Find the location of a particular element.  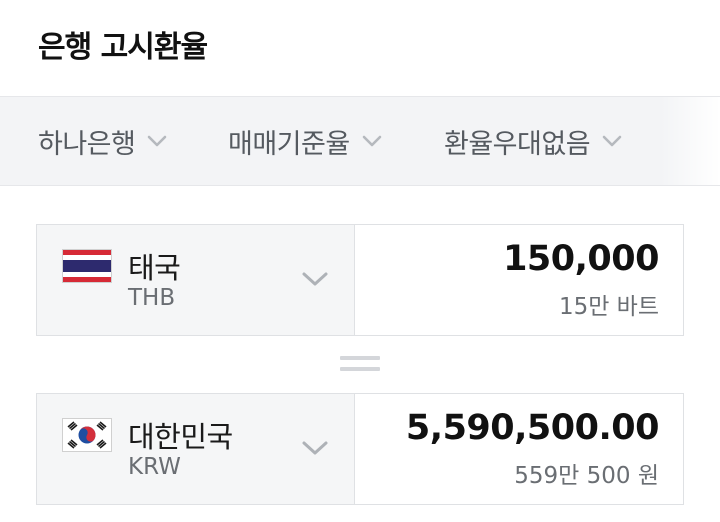

to-amount-words: 559만 500 원 is located at coordinates (586, 476).